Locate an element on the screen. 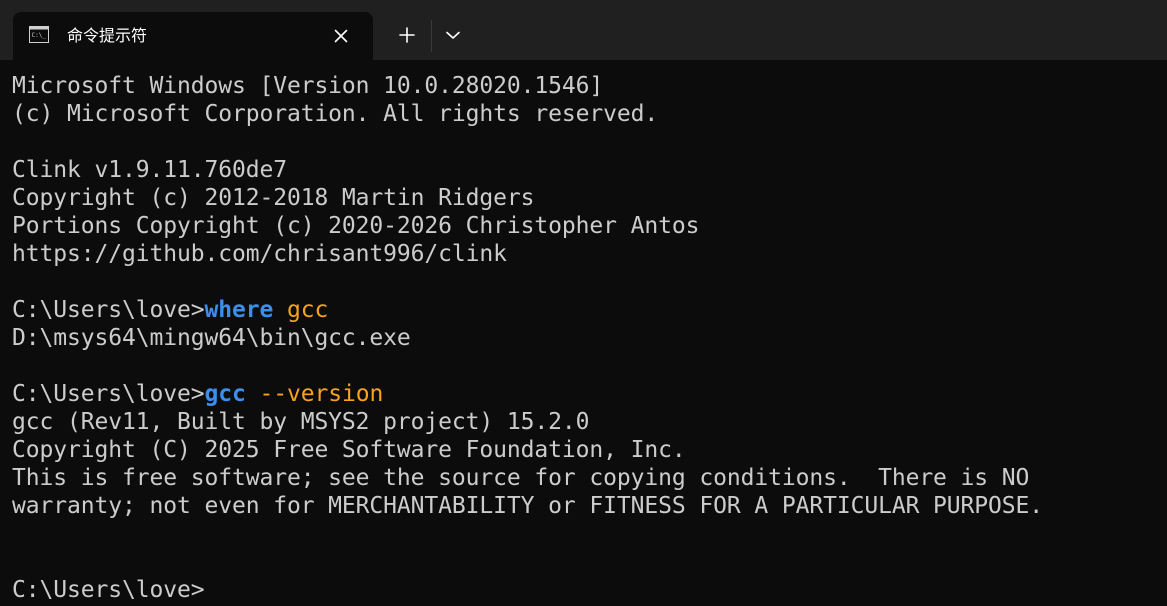  terminal-line: C:\Users\love>where gcc is located at coordinates (589, 310).